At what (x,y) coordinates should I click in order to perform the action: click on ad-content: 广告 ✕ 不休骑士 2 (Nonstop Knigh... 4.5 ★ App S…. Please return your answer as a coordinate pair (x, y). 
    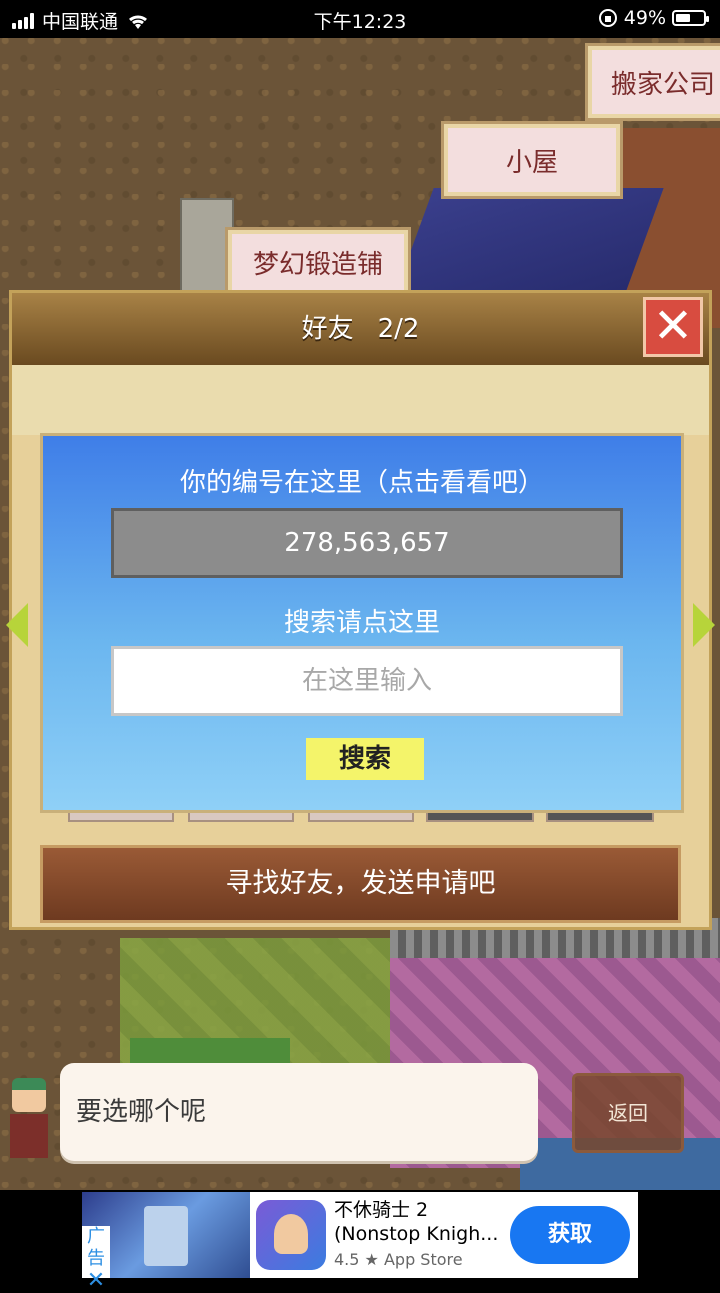
    Looking at the image, I should click on (360, 1242).